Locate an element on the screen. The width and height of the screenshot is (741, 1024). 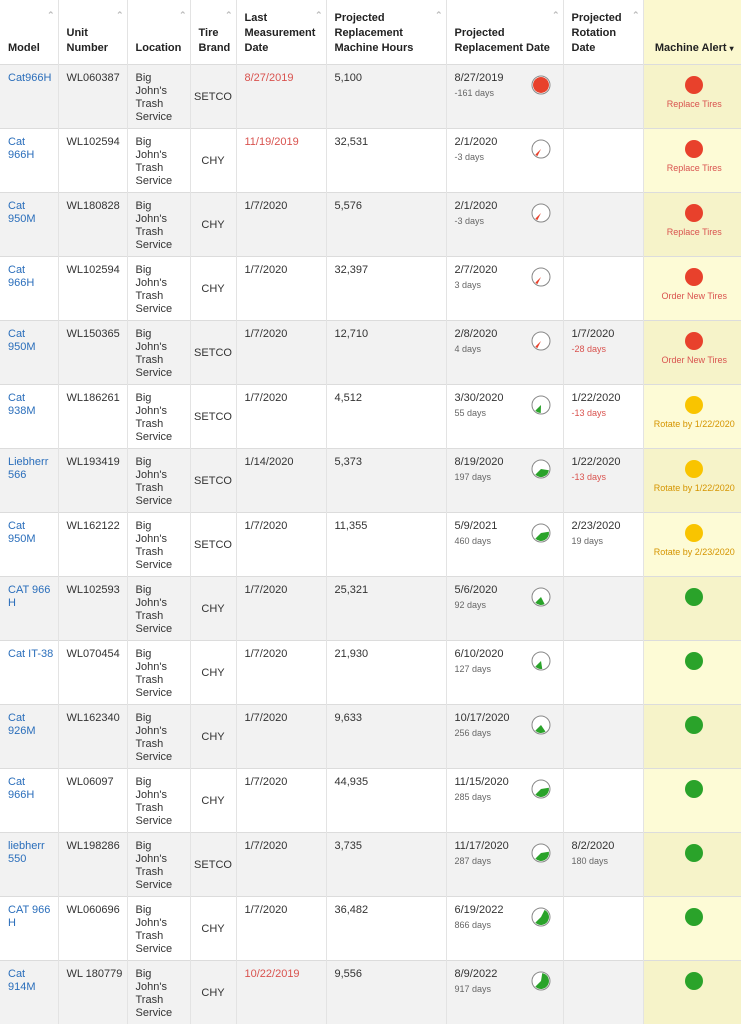
model-link: Cat 938M is located at coordinates (22, 404).